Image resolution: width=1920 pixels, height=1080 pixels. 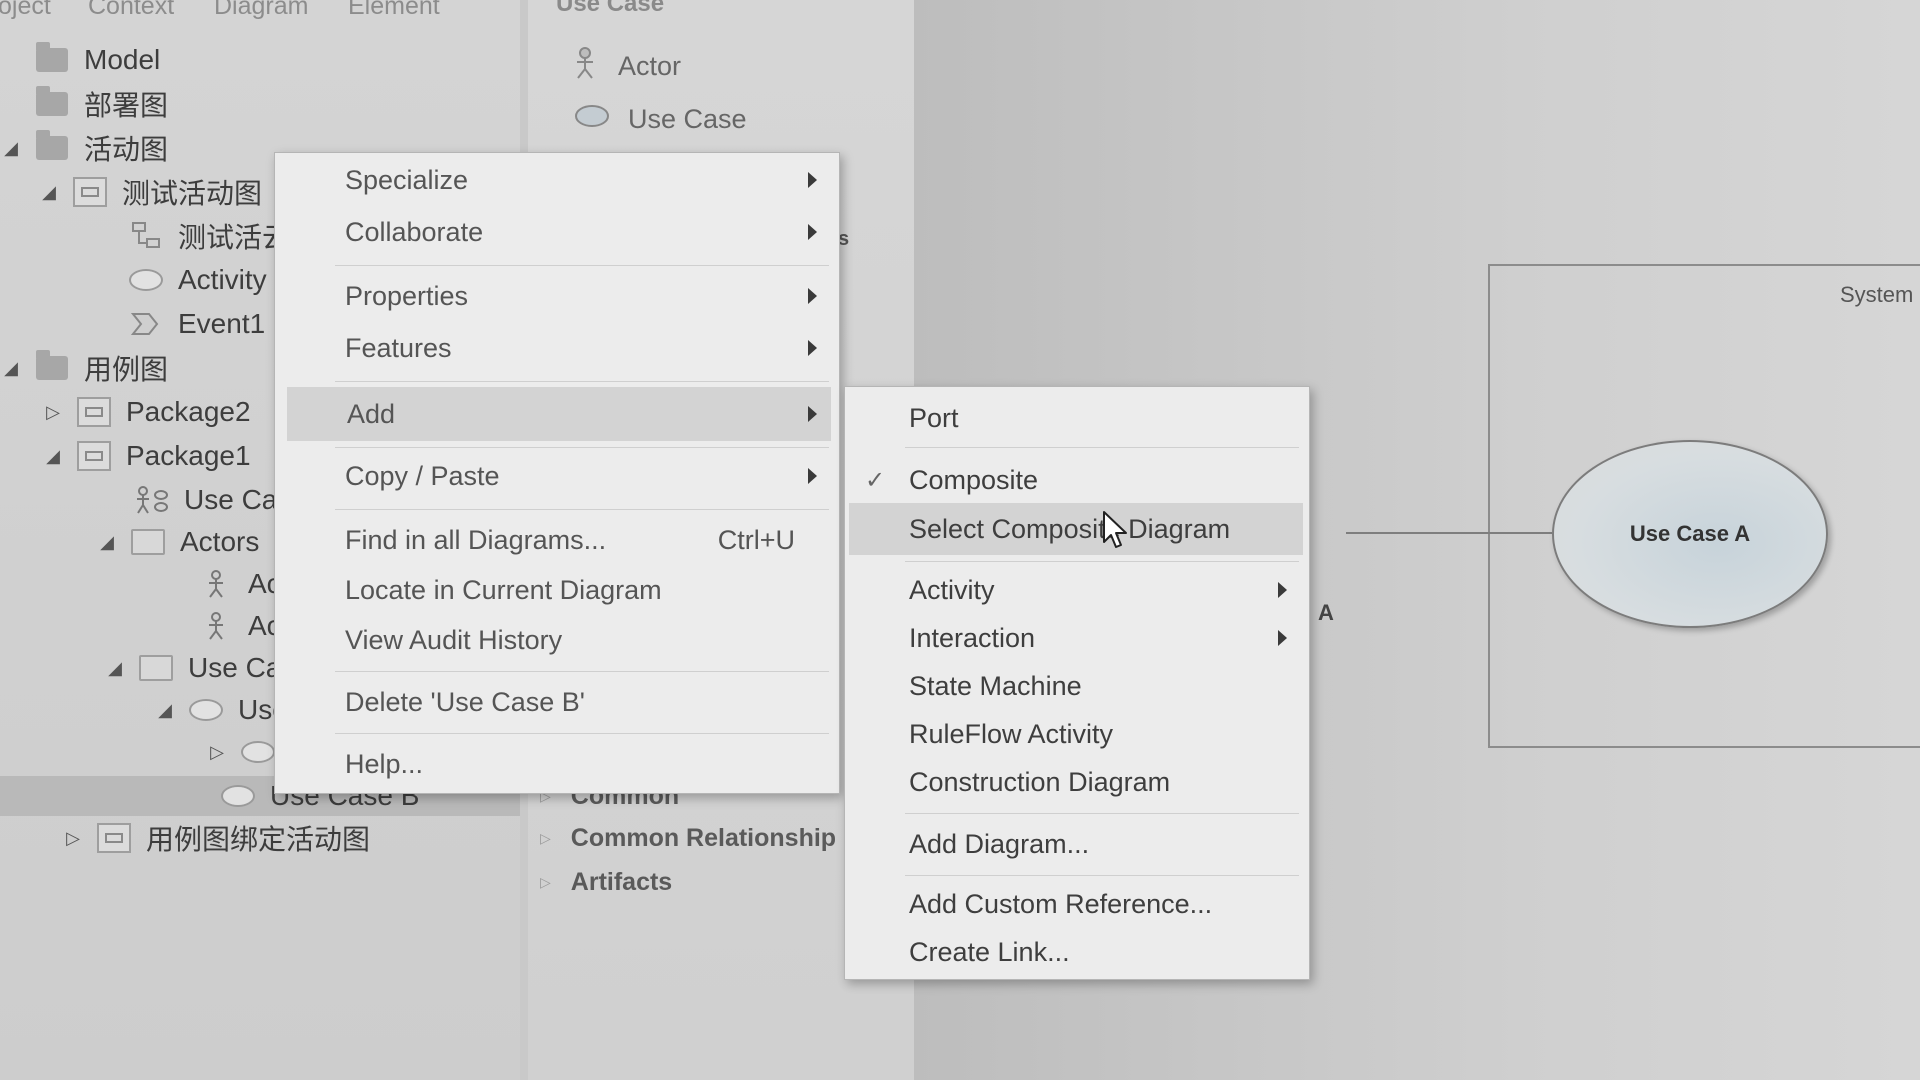 I want to click on menu-tab-element: Element, so click(x=394, y=10).